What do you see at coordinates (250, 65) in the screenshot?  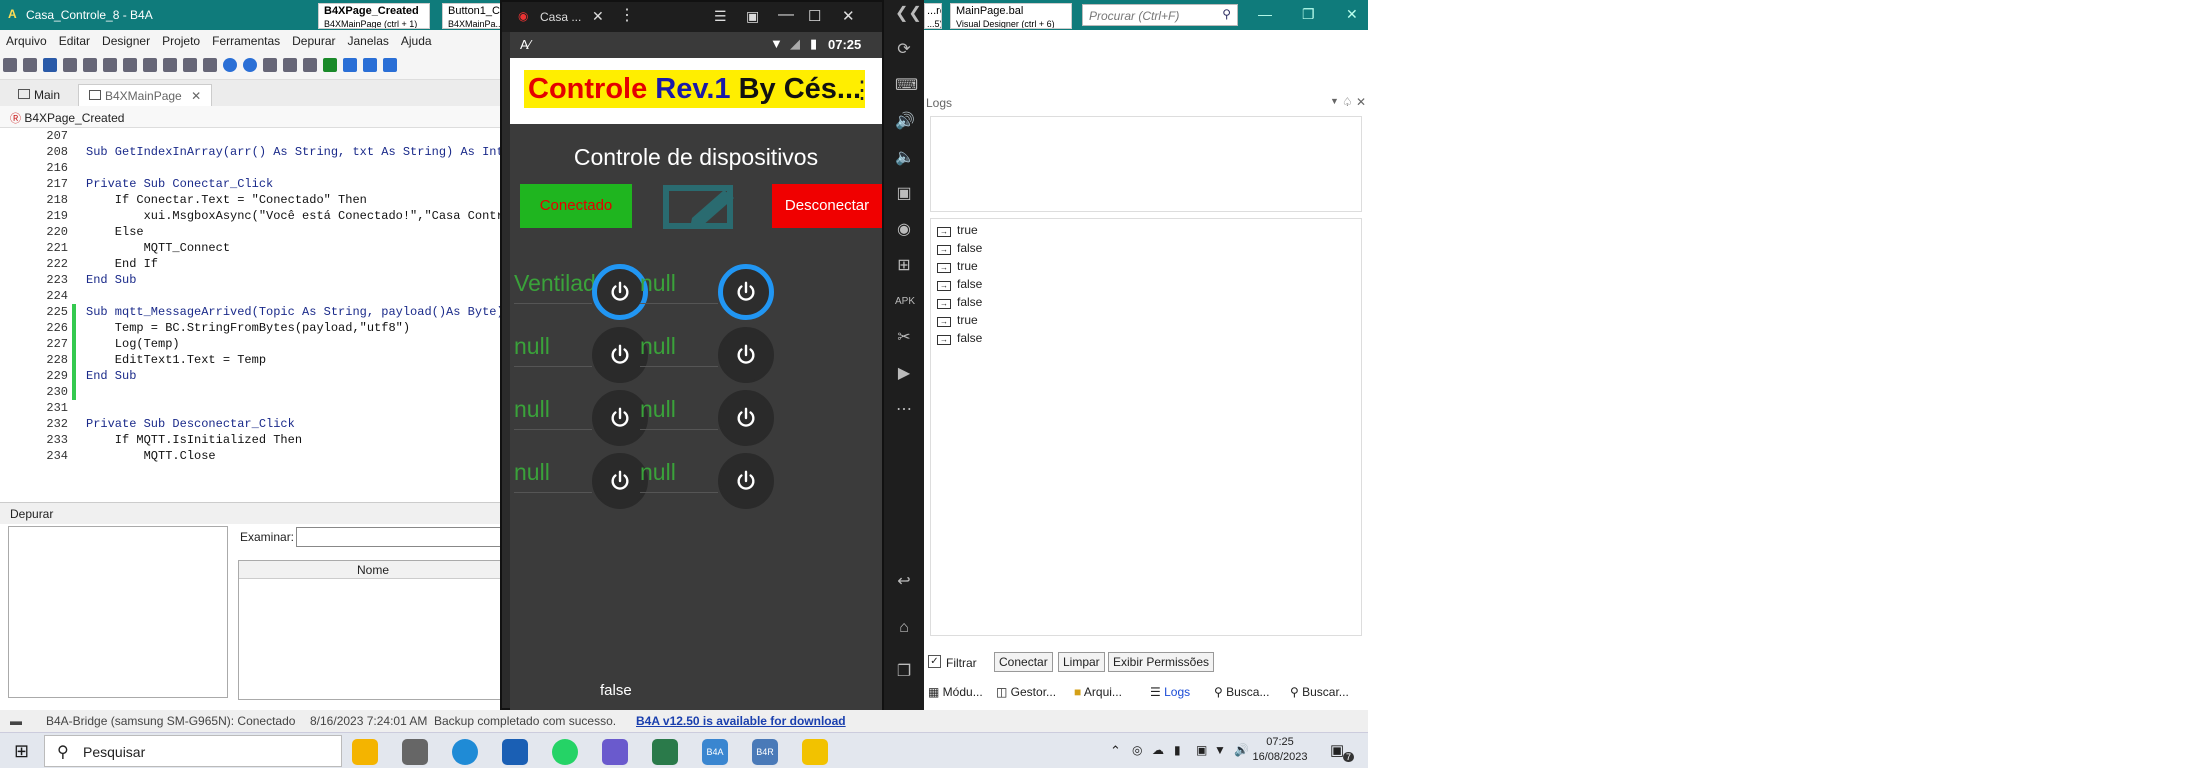 I see `forward-icon` at bounding box center [250, 65].